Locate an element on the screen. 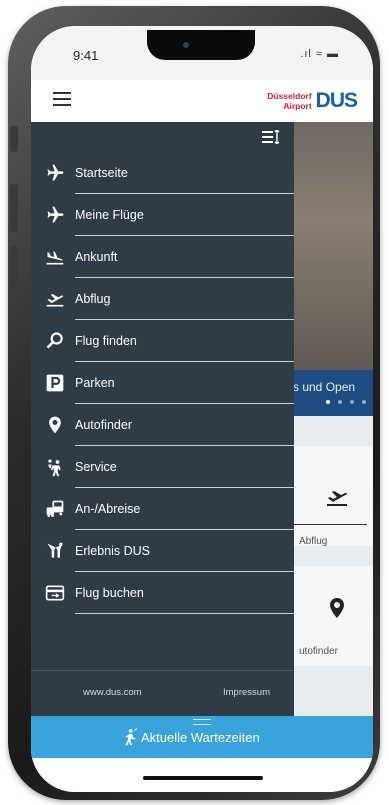 The height and width of the screenshot is (805, 389). volume-down-button is located at coordinates (14, 270).